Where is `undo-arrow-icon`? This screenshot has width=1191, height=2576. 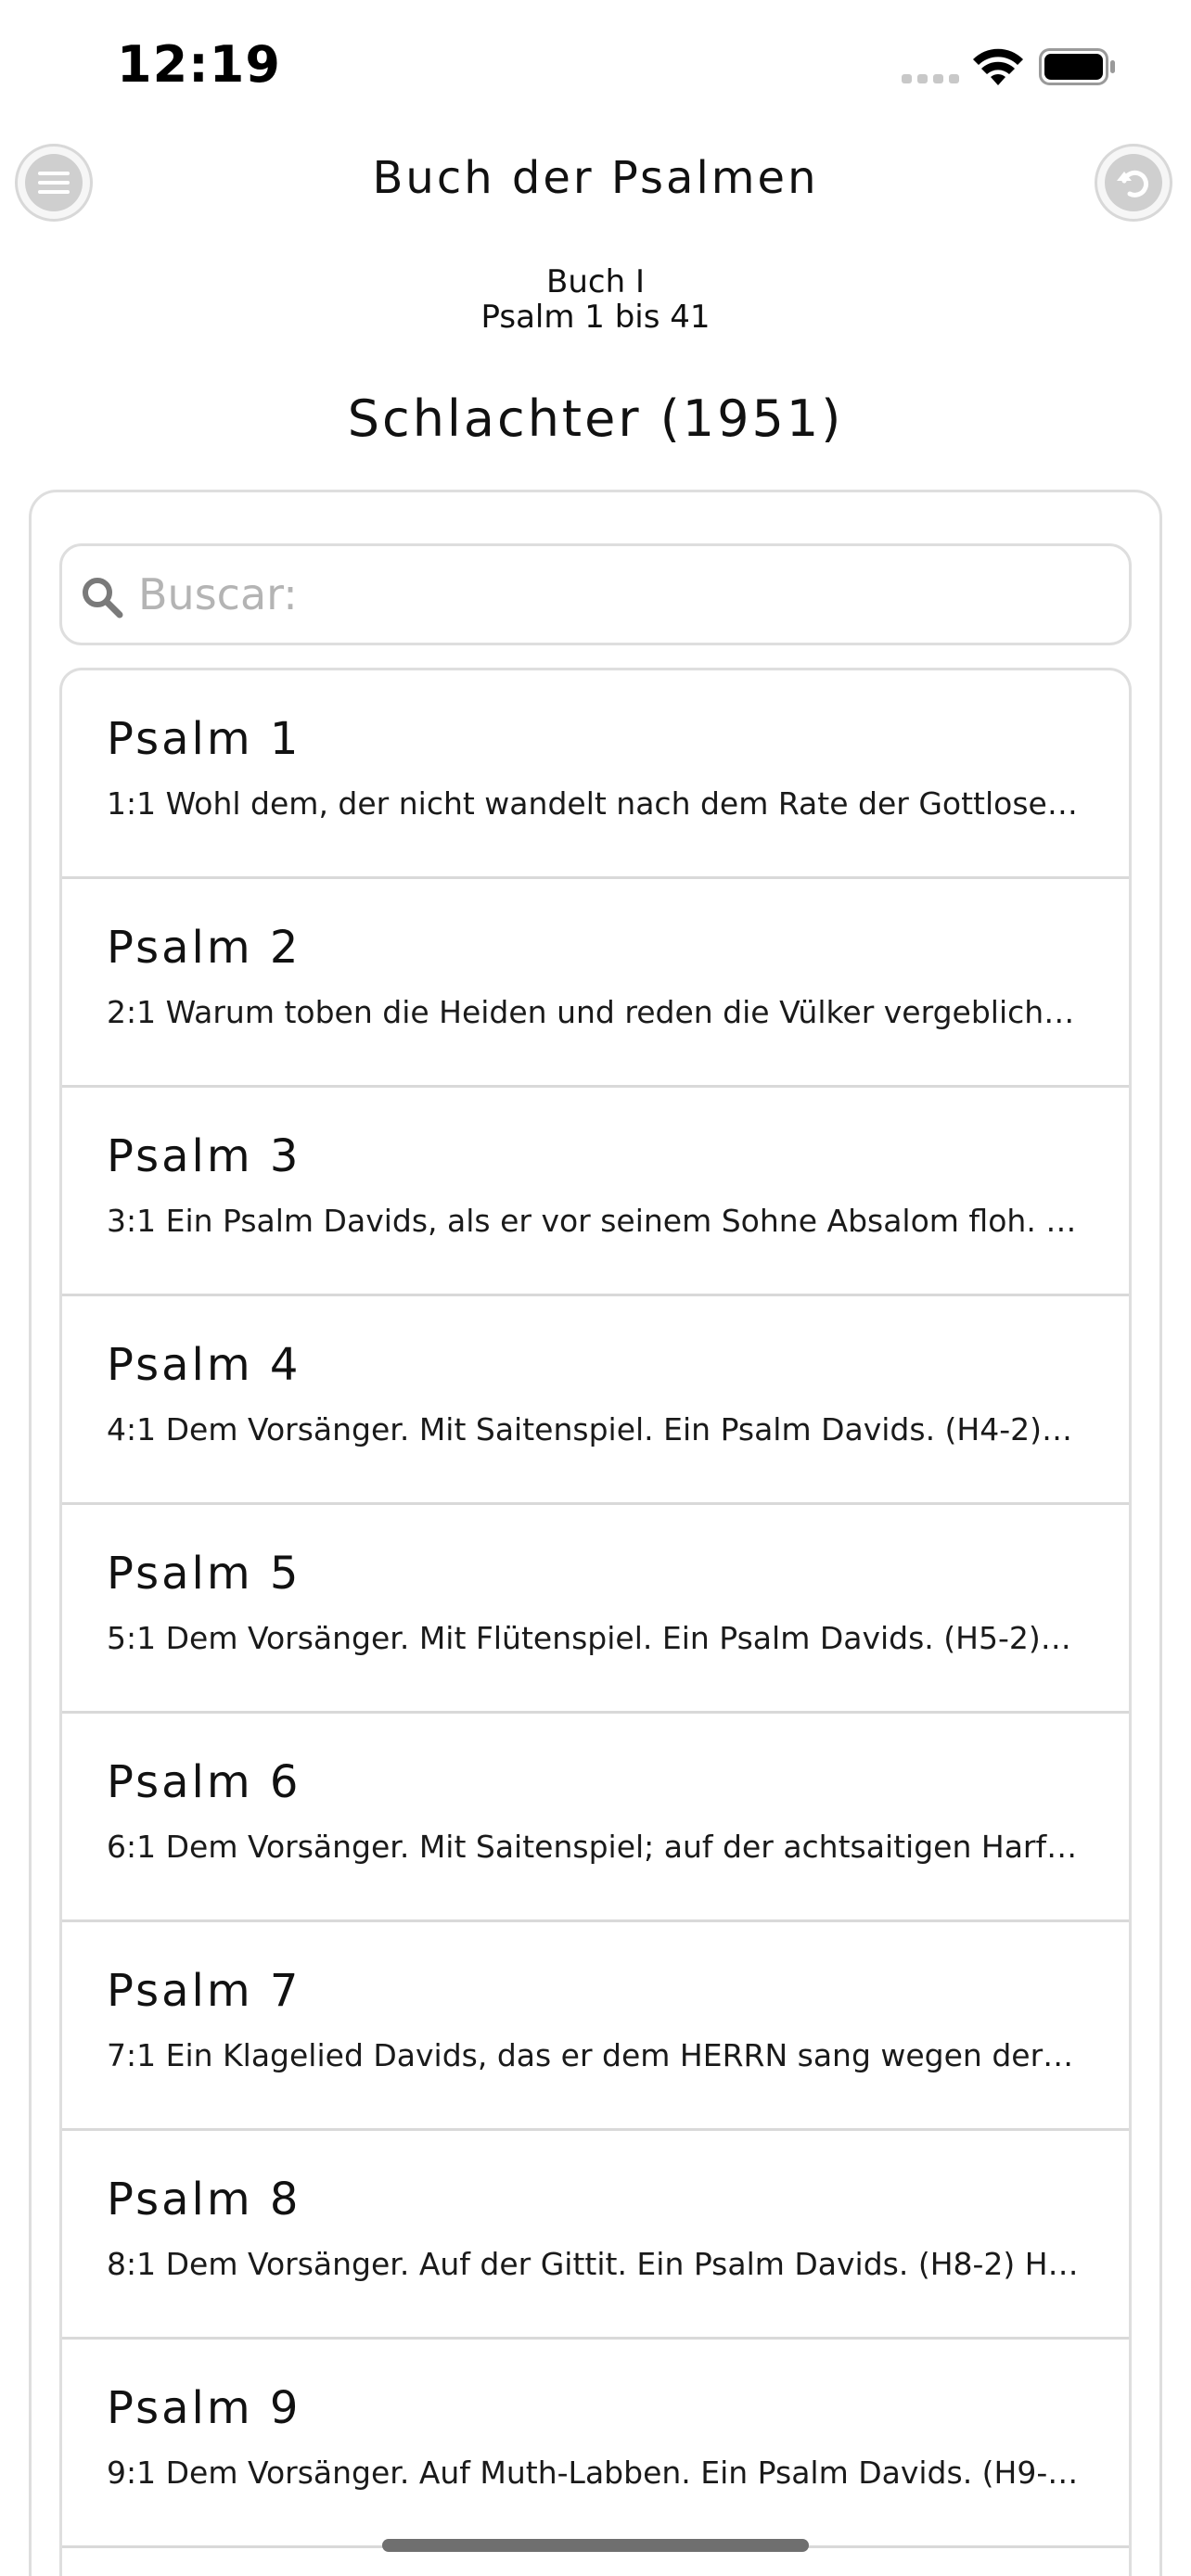 undo-arrow-icon is located at coordinates (1133, 184).